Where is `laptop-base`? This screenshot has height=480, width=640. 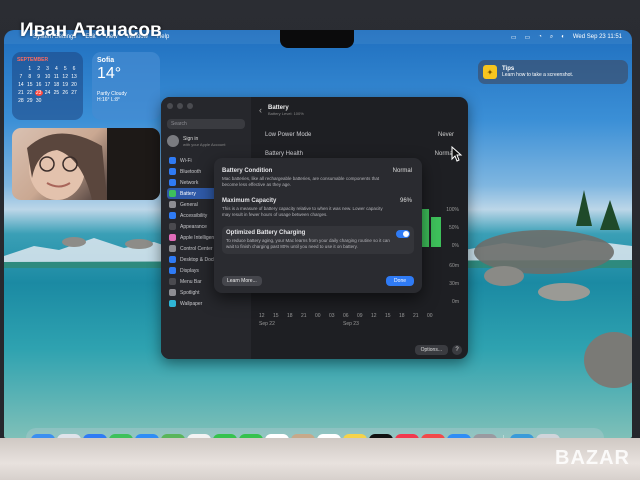
laptop-base is located at coordinates (320, 459).